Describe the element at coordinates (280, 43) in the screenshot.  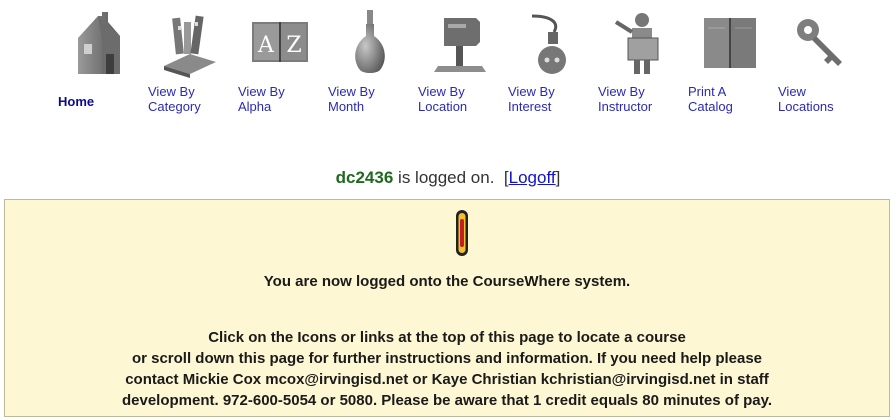
I see `book-az-icon: A Z` at that location.